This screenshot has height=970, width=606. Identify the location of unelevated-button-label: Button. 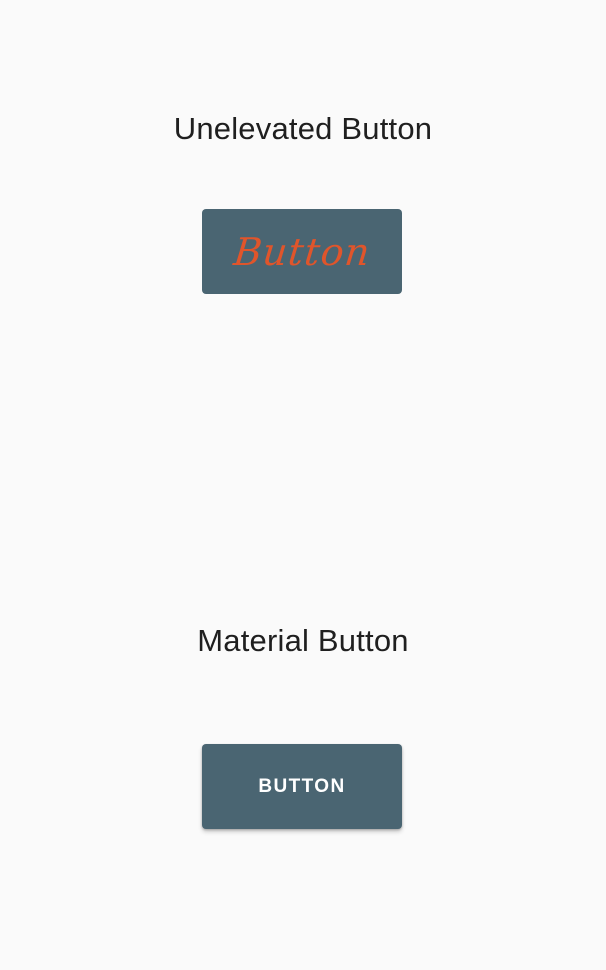
(302, 251).